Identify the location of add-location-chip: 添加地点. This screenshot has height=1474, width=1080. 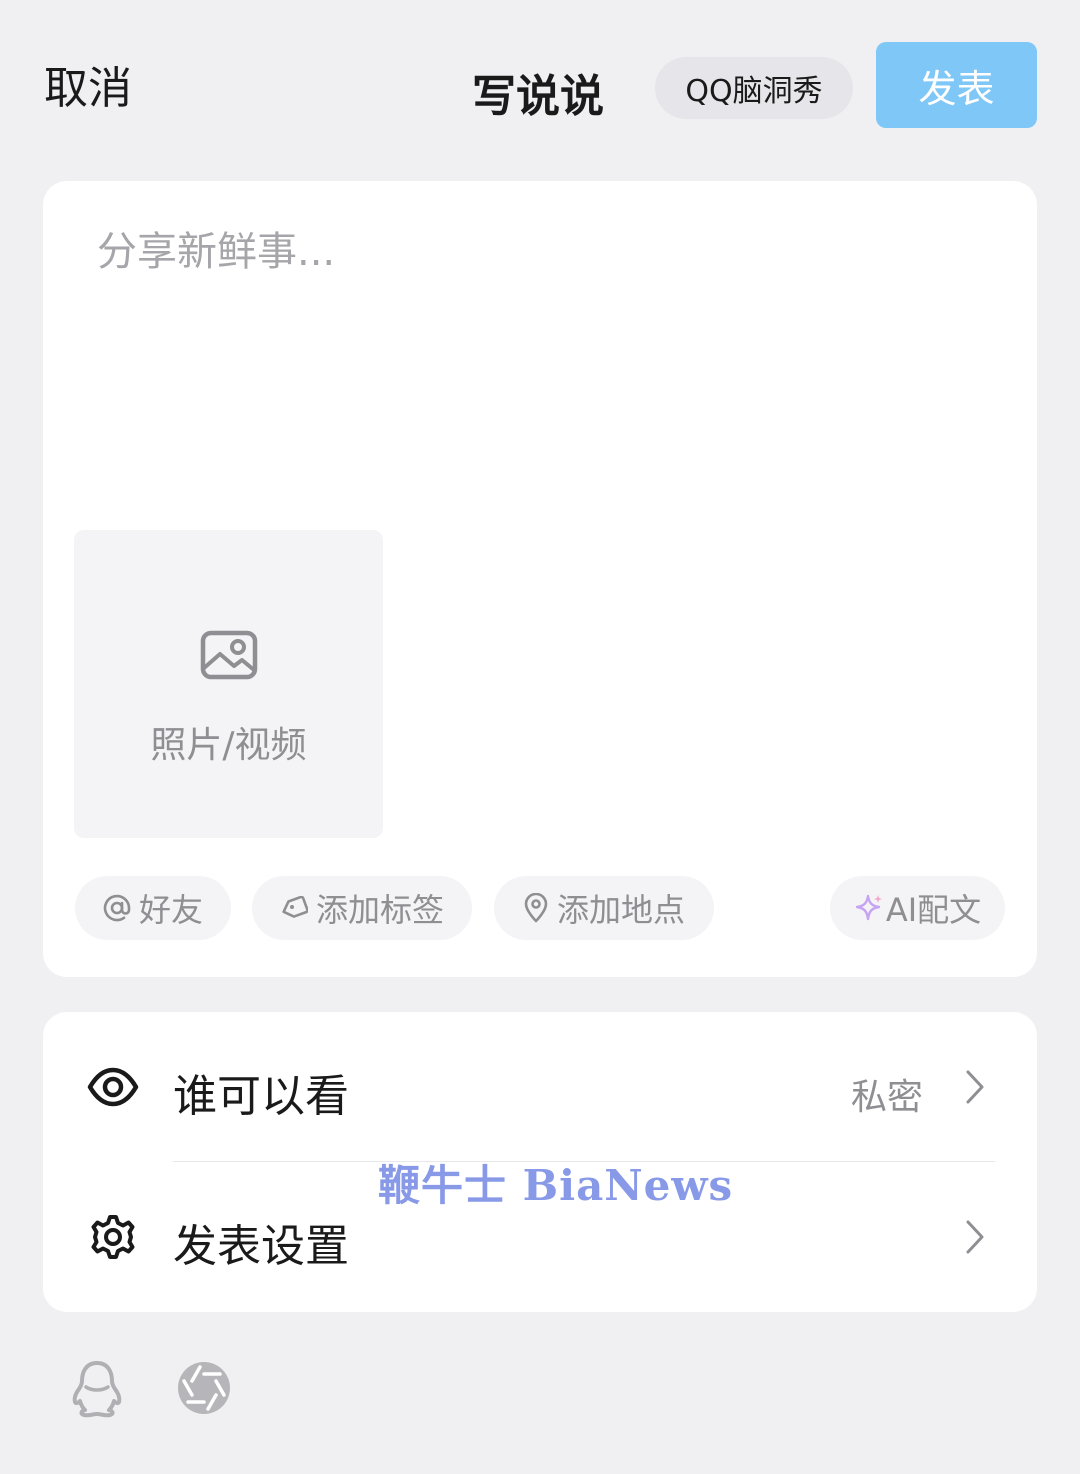
(604, 908).